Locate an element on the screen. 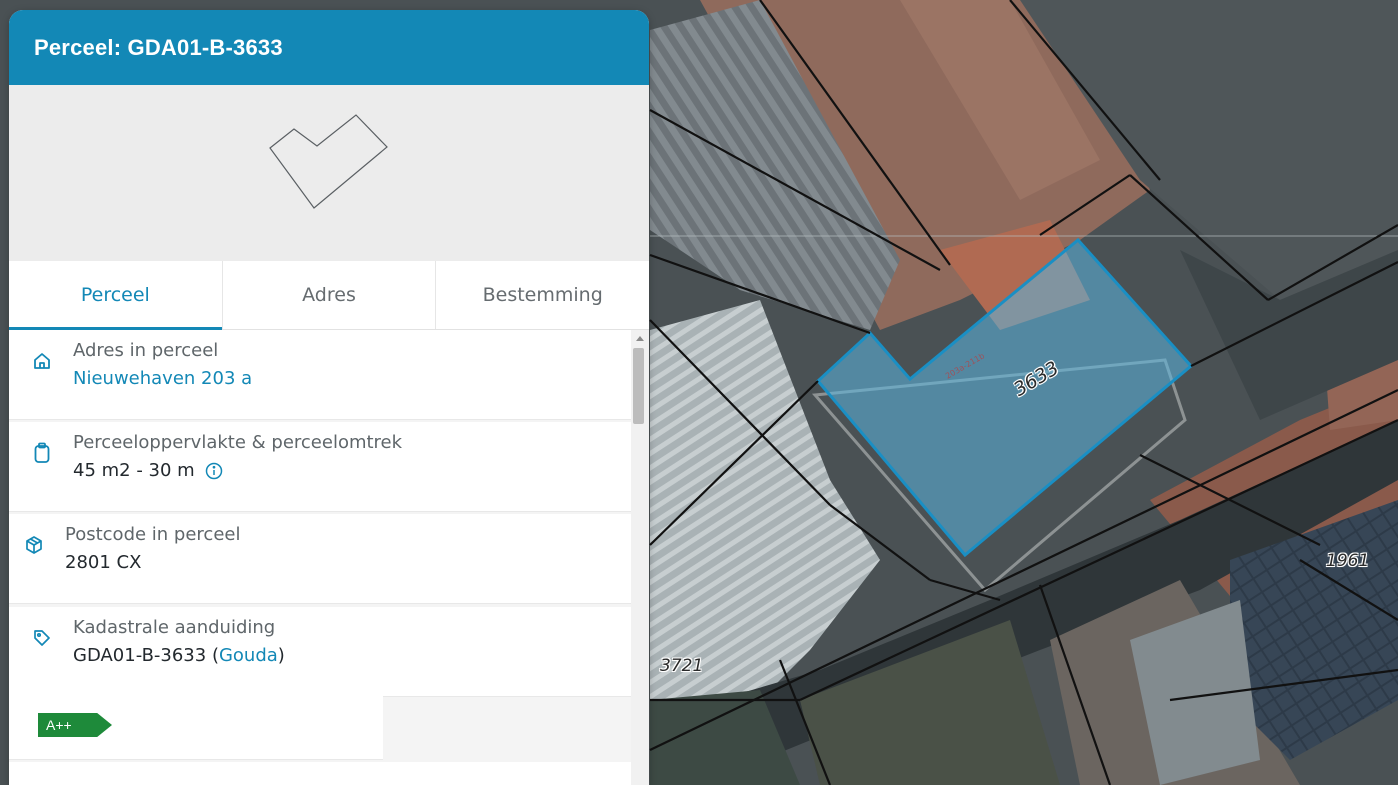 The width and height of the screenshot is (1398, 785). cadastral-value: GDA01-B-3633 (Gouda) is located at coordinates (179, 656).